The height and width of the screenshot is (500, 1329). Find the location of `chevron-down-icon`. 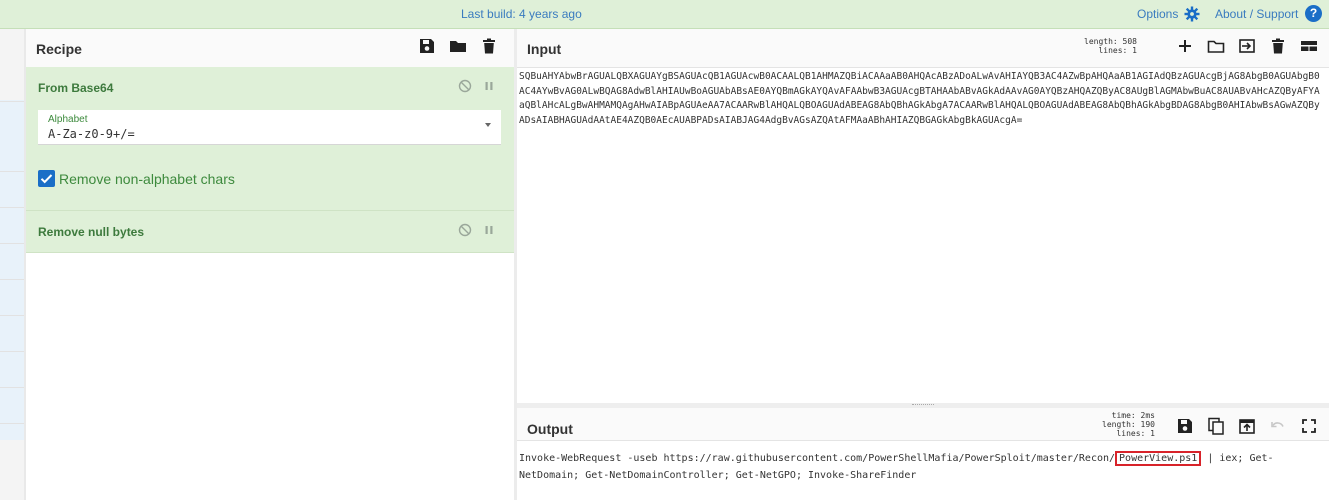

chevron-down-icon is located at coordinates (488, 125).